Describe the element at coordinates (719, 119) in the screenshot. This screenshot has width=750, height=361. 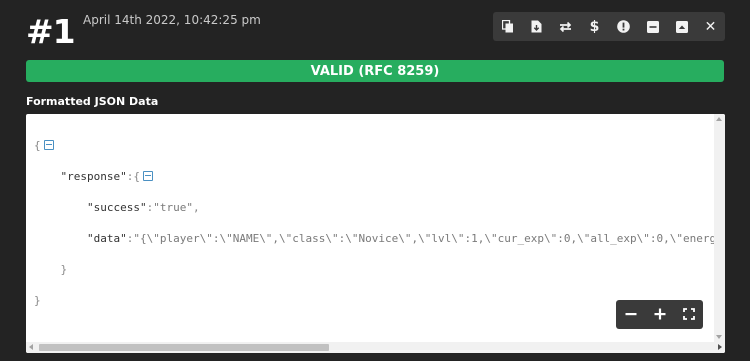
I see `scroll-up-arrow-icon` at that location.